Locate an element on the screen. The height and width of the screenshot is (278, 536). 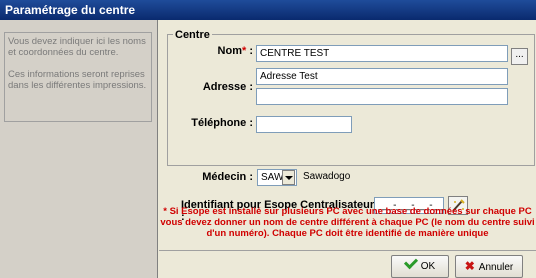
cancel-button-label: Annuler is located at coordinates (496, 267).